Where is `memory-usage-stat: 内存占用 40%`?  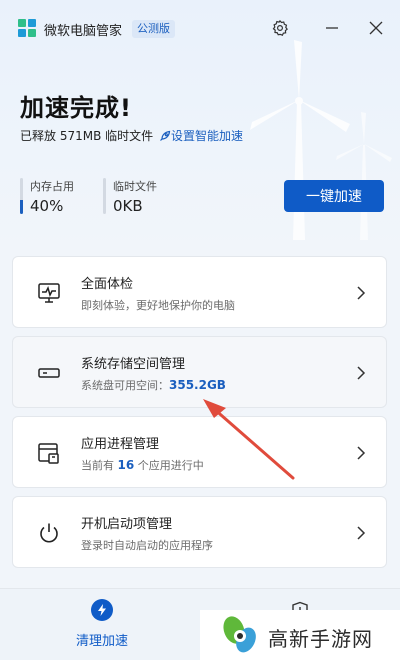 memory-usage-stat: 内存占用 40% is located at coordinates (47, 196).